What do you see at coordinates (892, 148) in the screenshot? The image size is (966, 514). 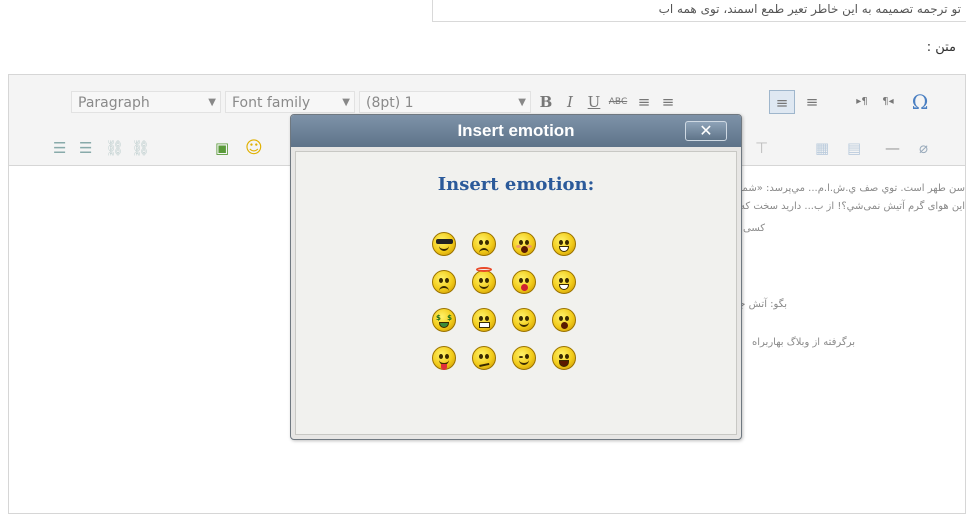 I see `horizontal-rule-button: —` at bounding box center [892, 148].